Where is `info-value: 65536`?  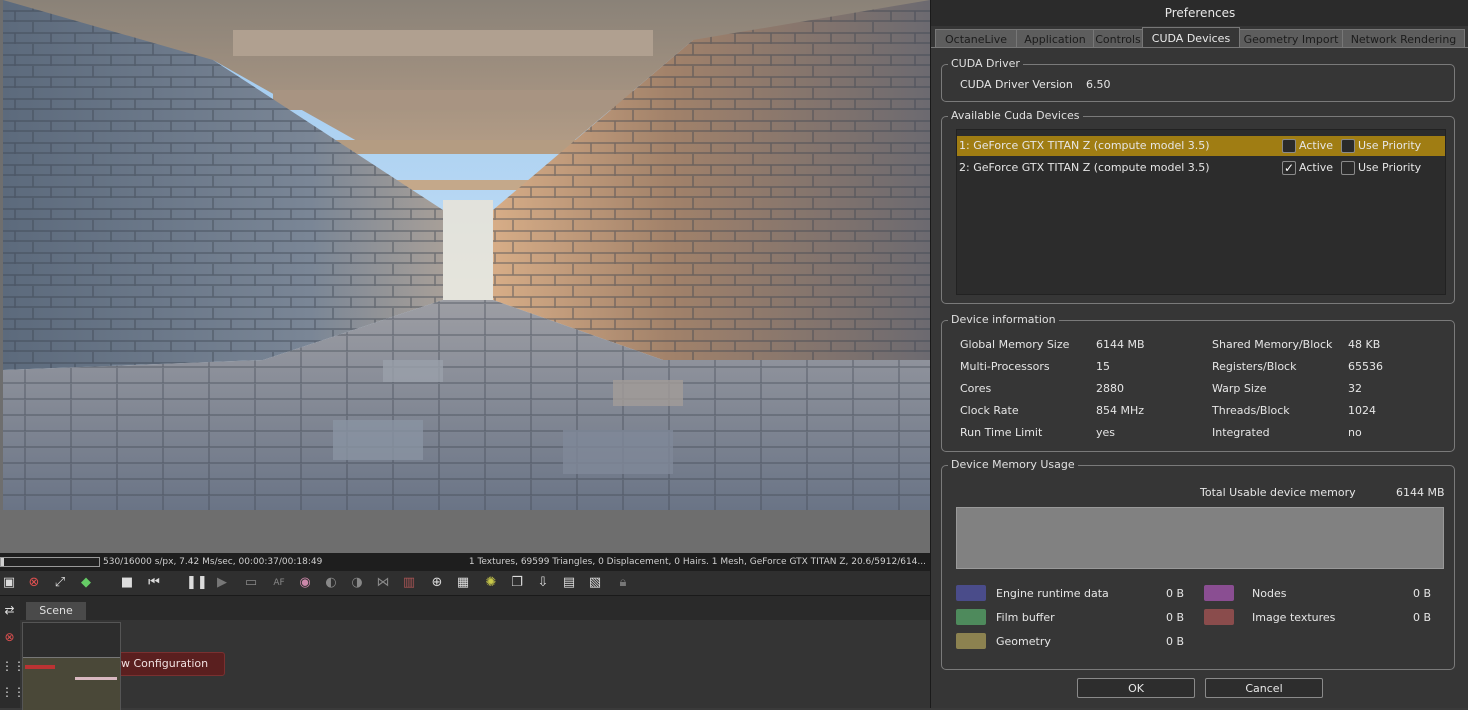 info-value: 65536 is located at coordinates (1365, 366).